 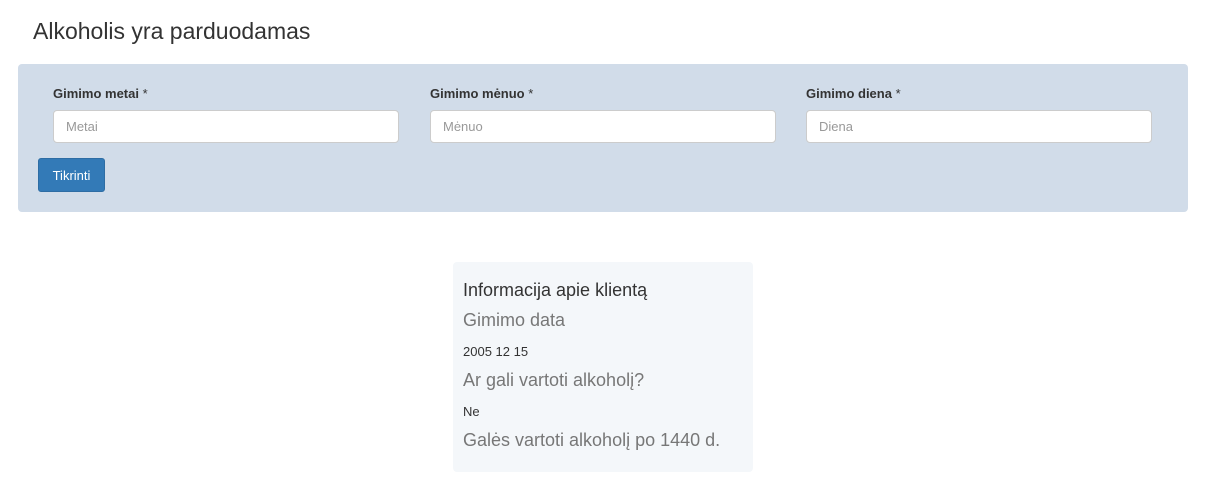 What do you see at coordinates (979, 126) in the screenshot?
I see `day-input` at bounding box center [979, 126].